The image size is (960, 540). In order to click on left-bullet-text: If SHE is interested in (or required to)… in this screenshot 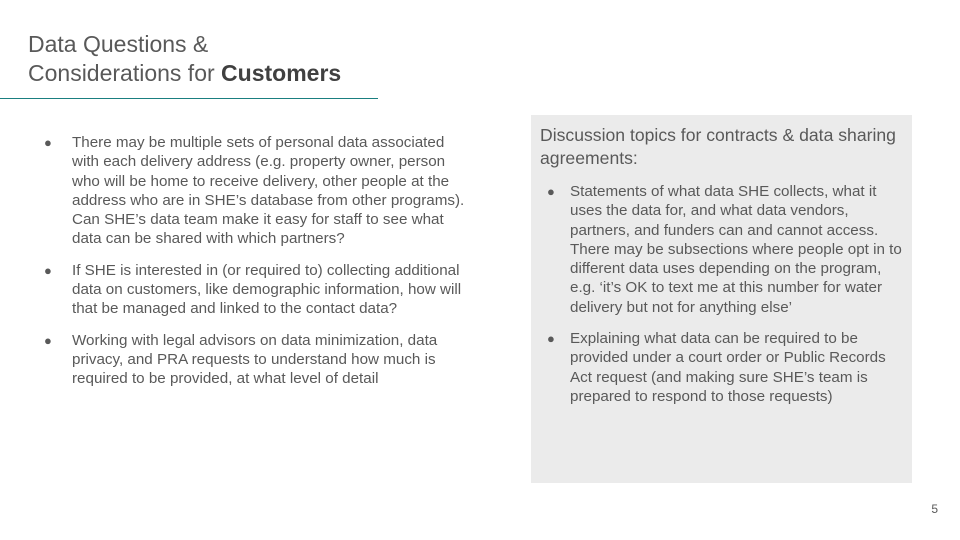, I will do `click(267, 289)`.